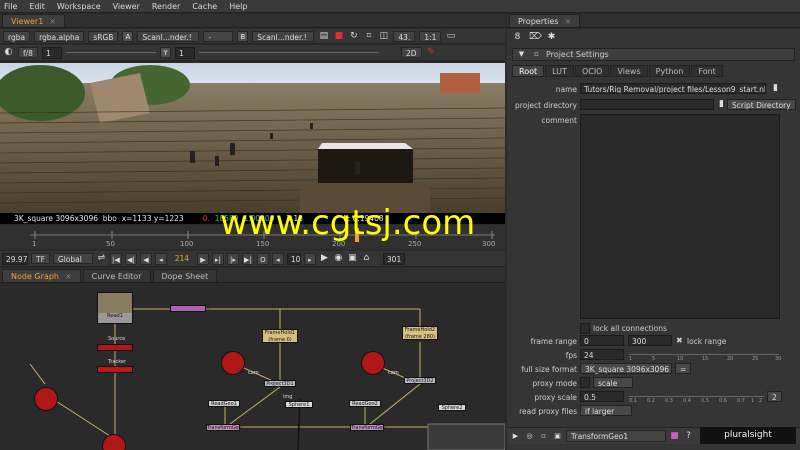 The height and width of the screenshot is (450, 800). What do you see at coordinates (262, 258) in the screenshot?
I see `bounce-button: O` at bounding box center [262, 258].